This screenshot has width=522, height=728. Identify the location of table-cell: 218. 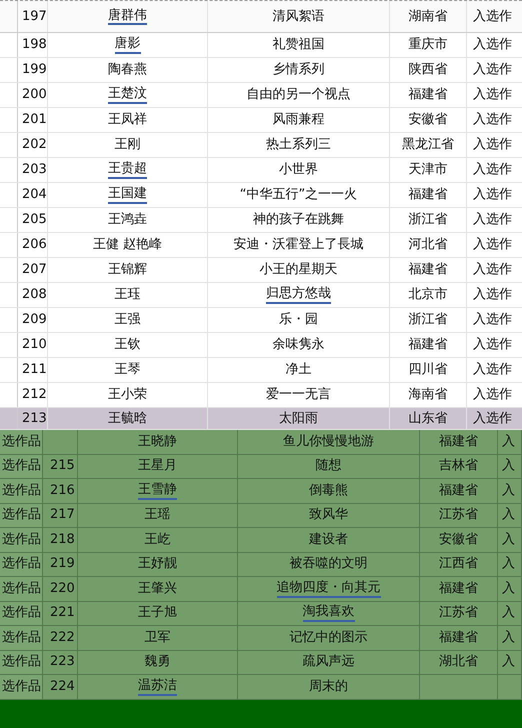
(62, 540).